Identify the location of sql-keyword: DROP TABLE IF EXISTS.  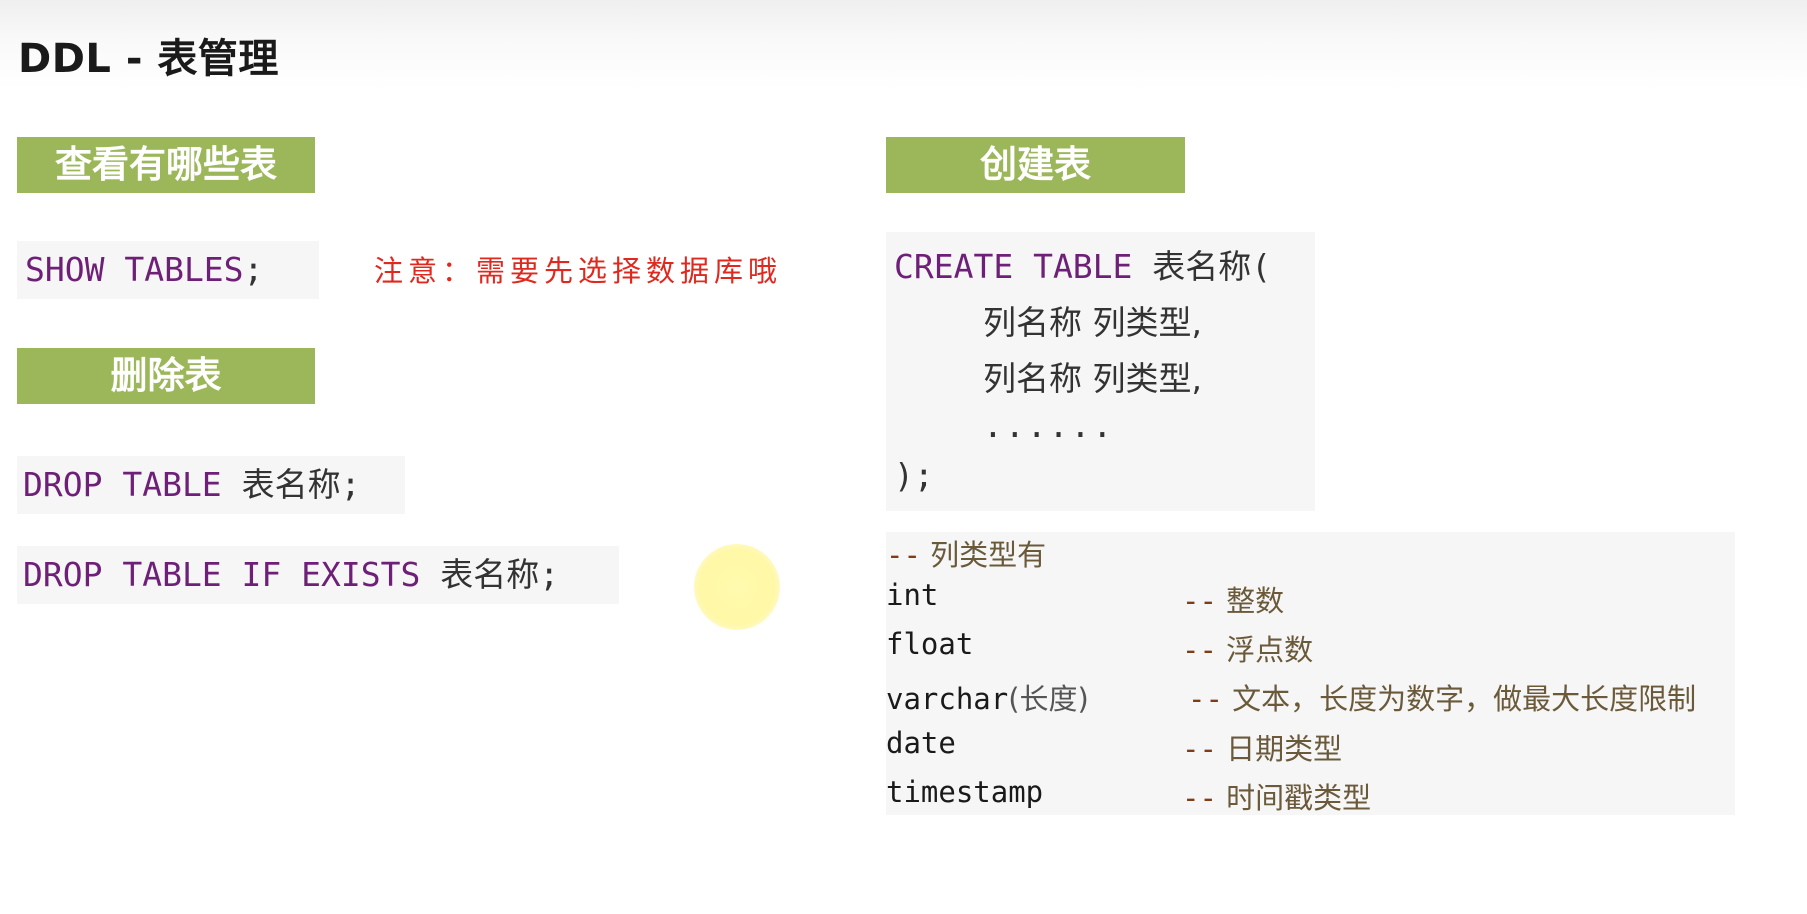
(222, 574).